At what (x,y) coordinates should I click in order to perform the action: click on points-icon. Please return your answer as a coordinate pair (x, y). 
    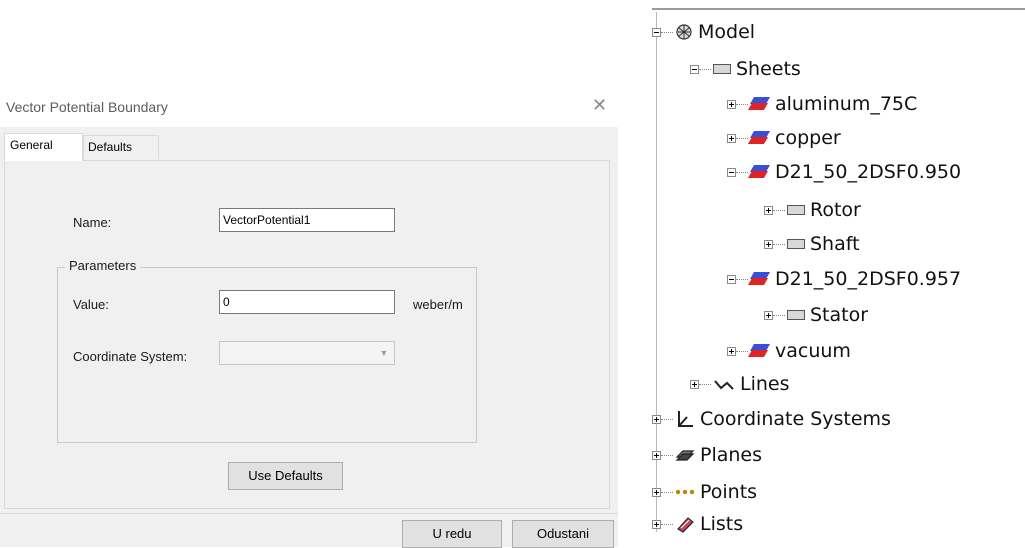
    Looking at the image, I should click on (685, 492).